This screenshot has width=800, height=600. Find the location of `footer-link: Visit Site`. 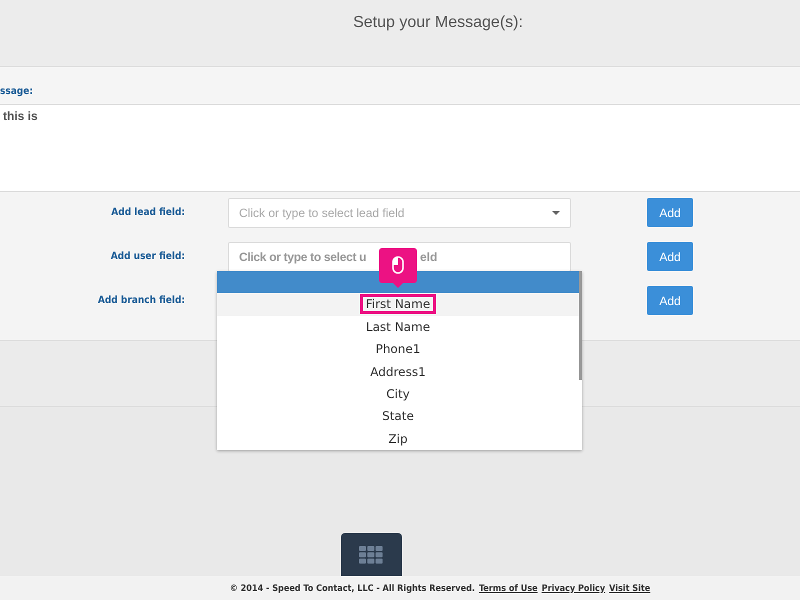

footer-link: Visit Site is located at coordinates (629, 589).